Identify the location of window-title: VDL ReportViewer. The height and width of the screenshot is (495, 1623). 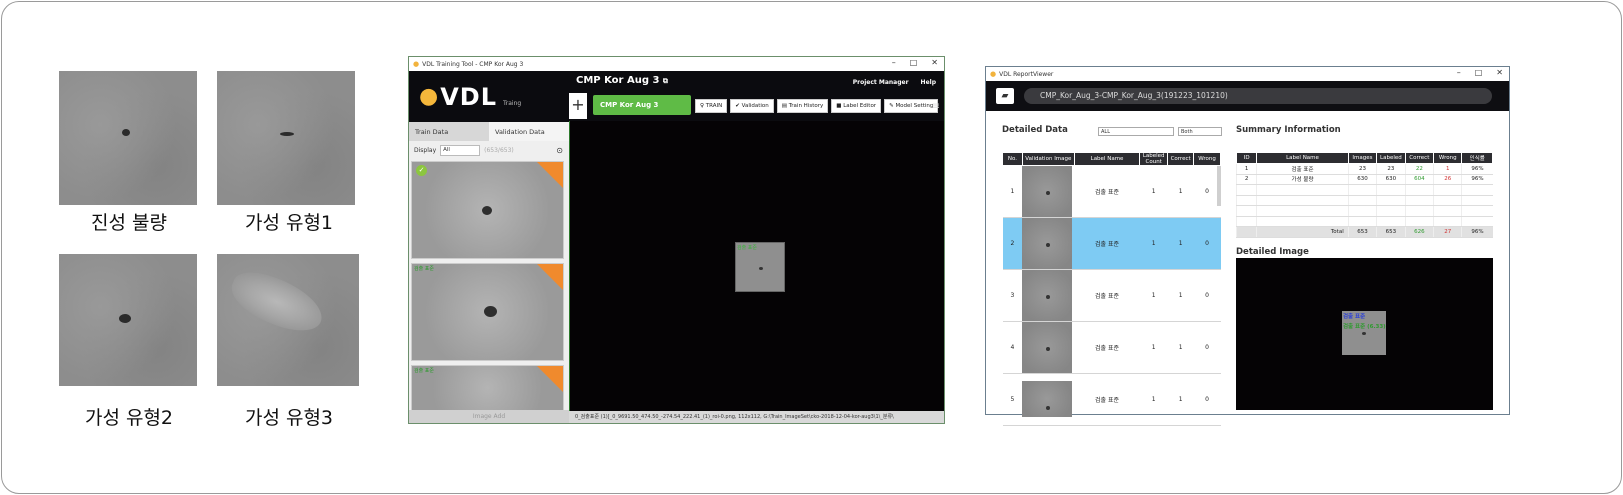
(1026, 74).